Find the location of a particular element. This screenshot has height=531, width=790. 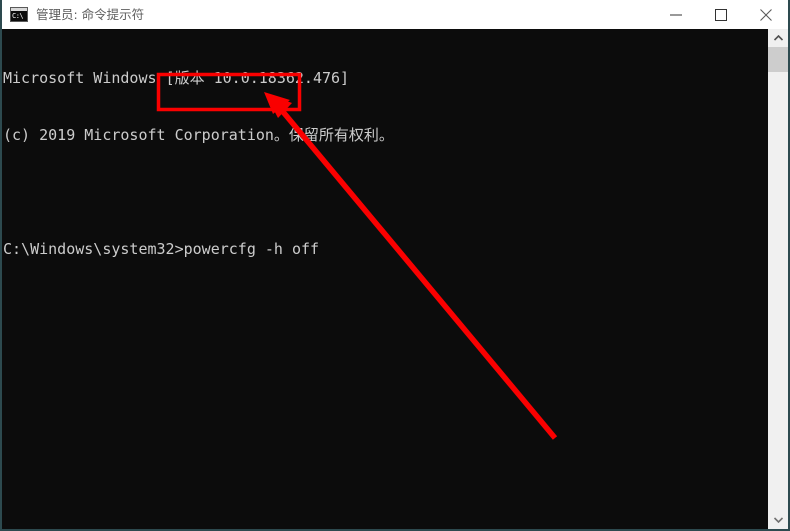

maximize-button is located at coordinates (720, 14).